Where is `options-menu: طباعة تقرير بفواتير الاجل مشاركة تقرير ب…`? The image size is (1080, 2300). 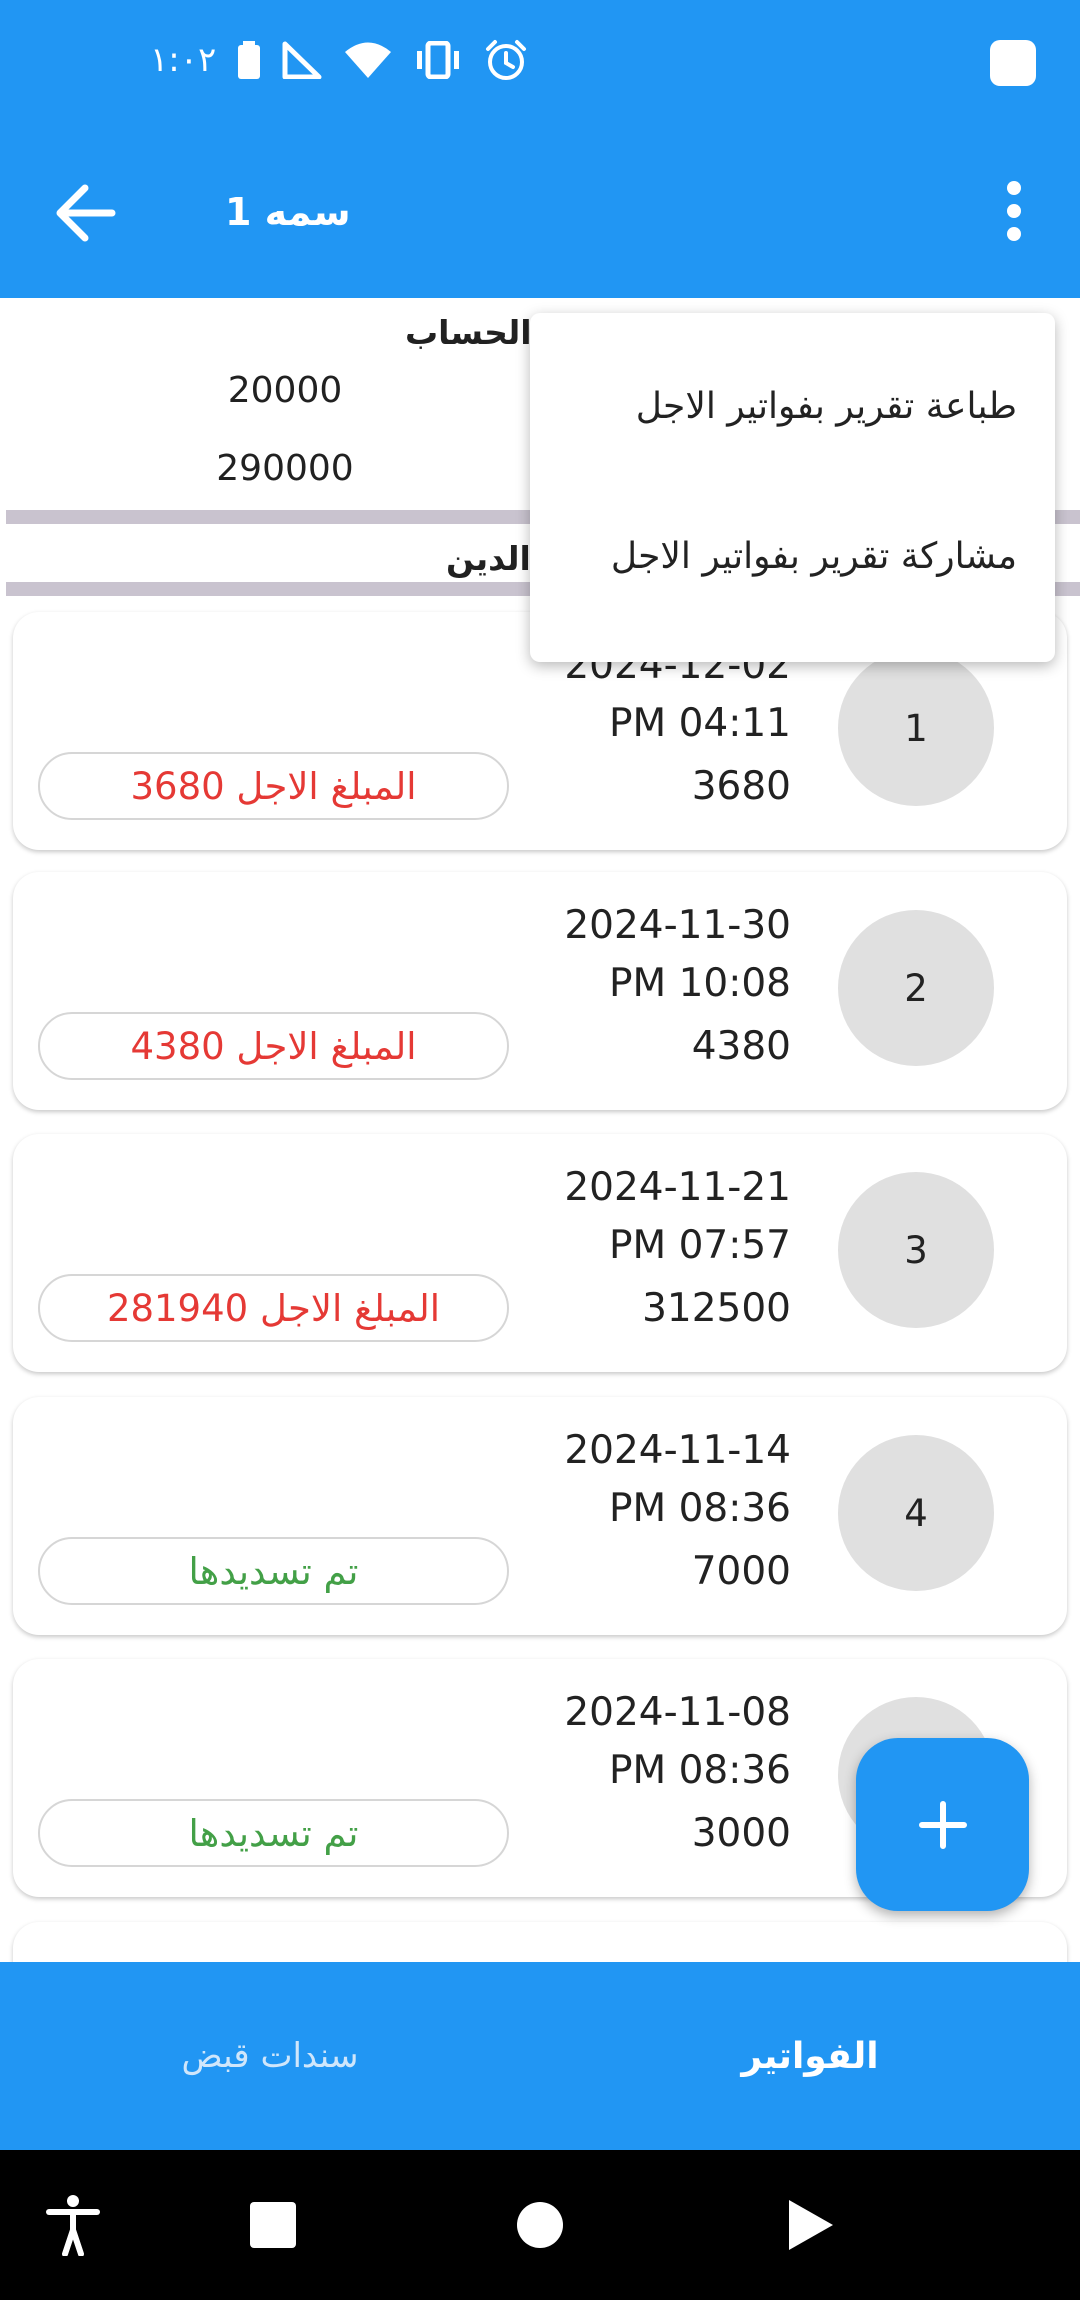
options-menu: طباعة تقرير بفواتير الاجل مشاركة تقرير ب… is located at coordinates (792, 487).